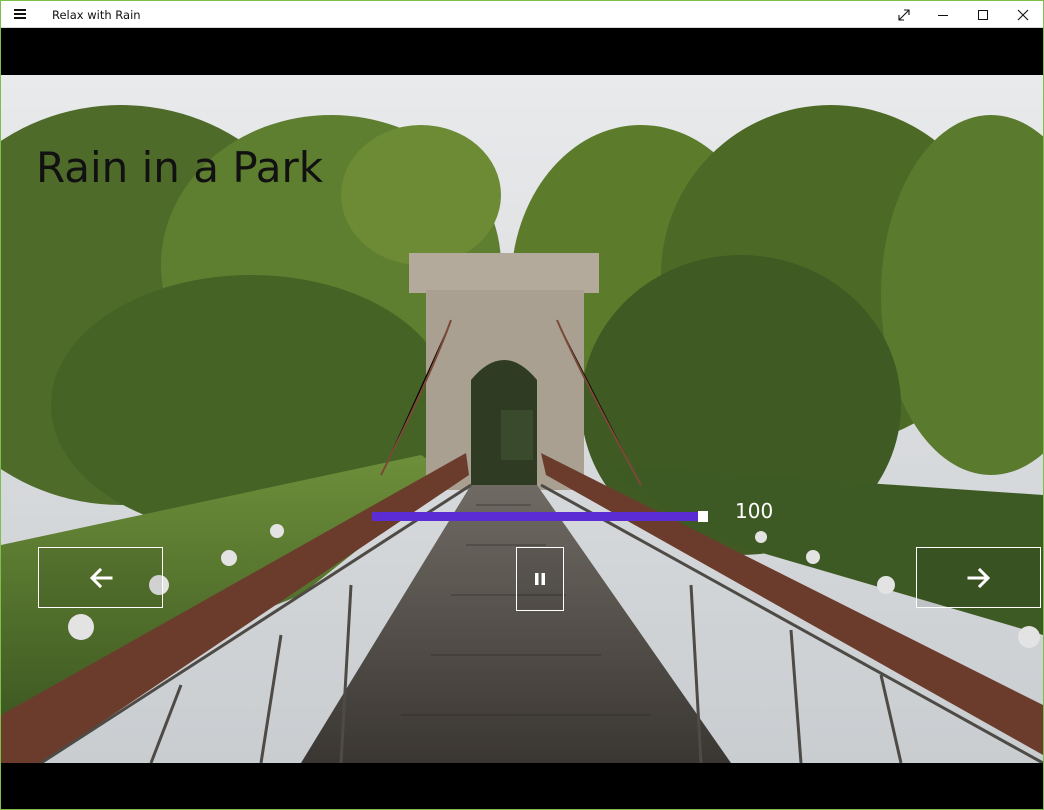 The width and height of the screenshot is (1044, 810). I want to click on hamburger-menu-icon, so click(21, 14).